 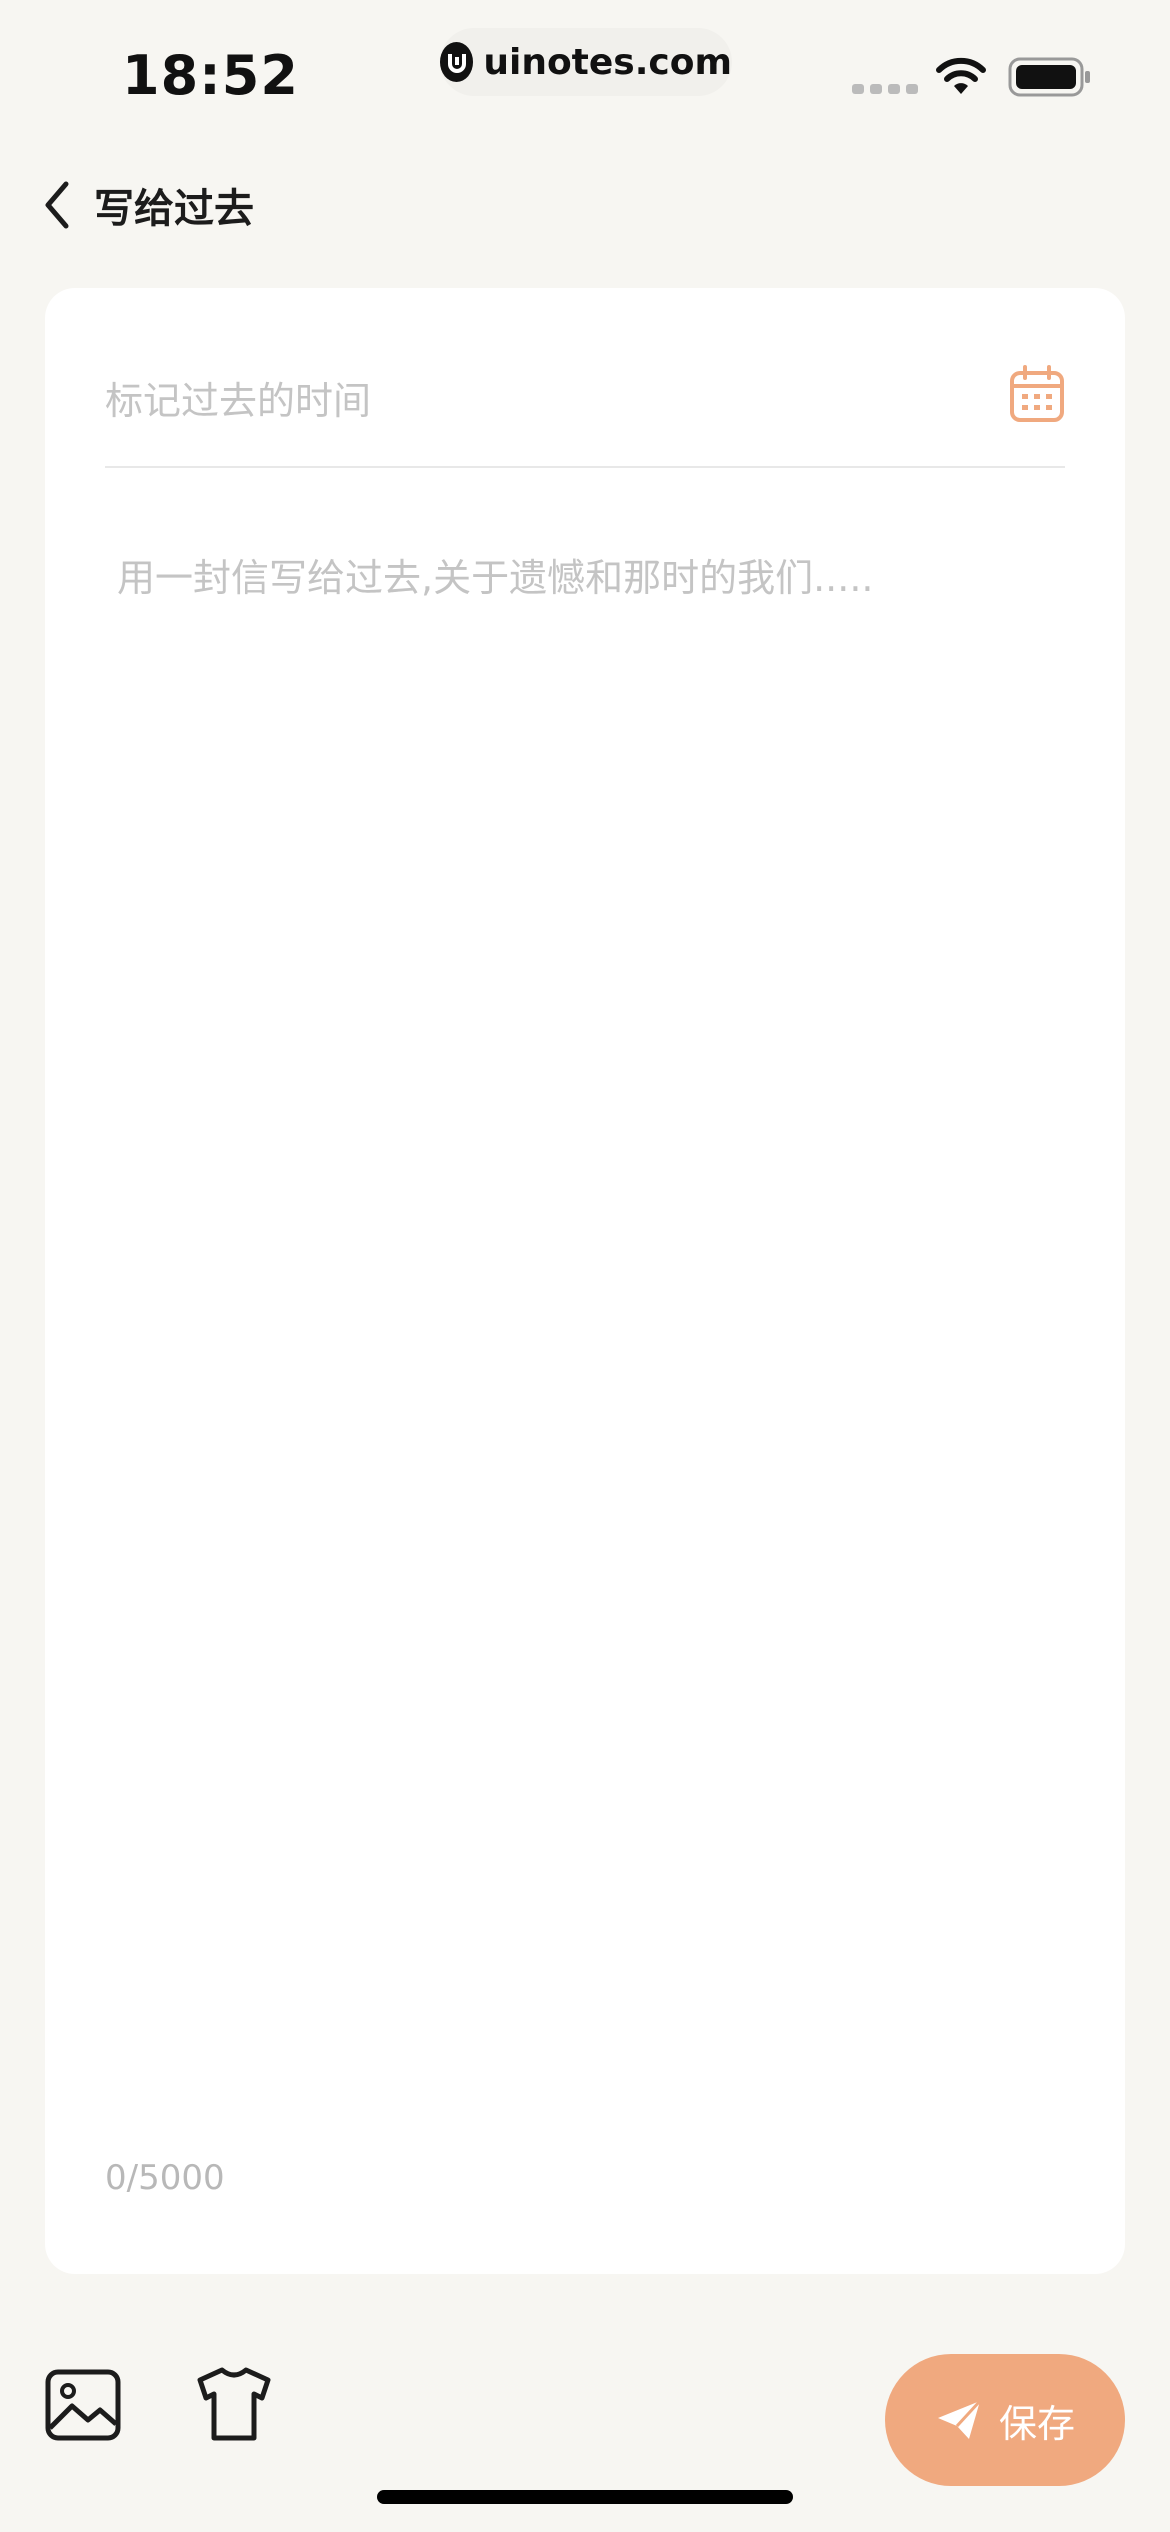 I want to click on back-chevron-icon, so click(x=60, y=205).